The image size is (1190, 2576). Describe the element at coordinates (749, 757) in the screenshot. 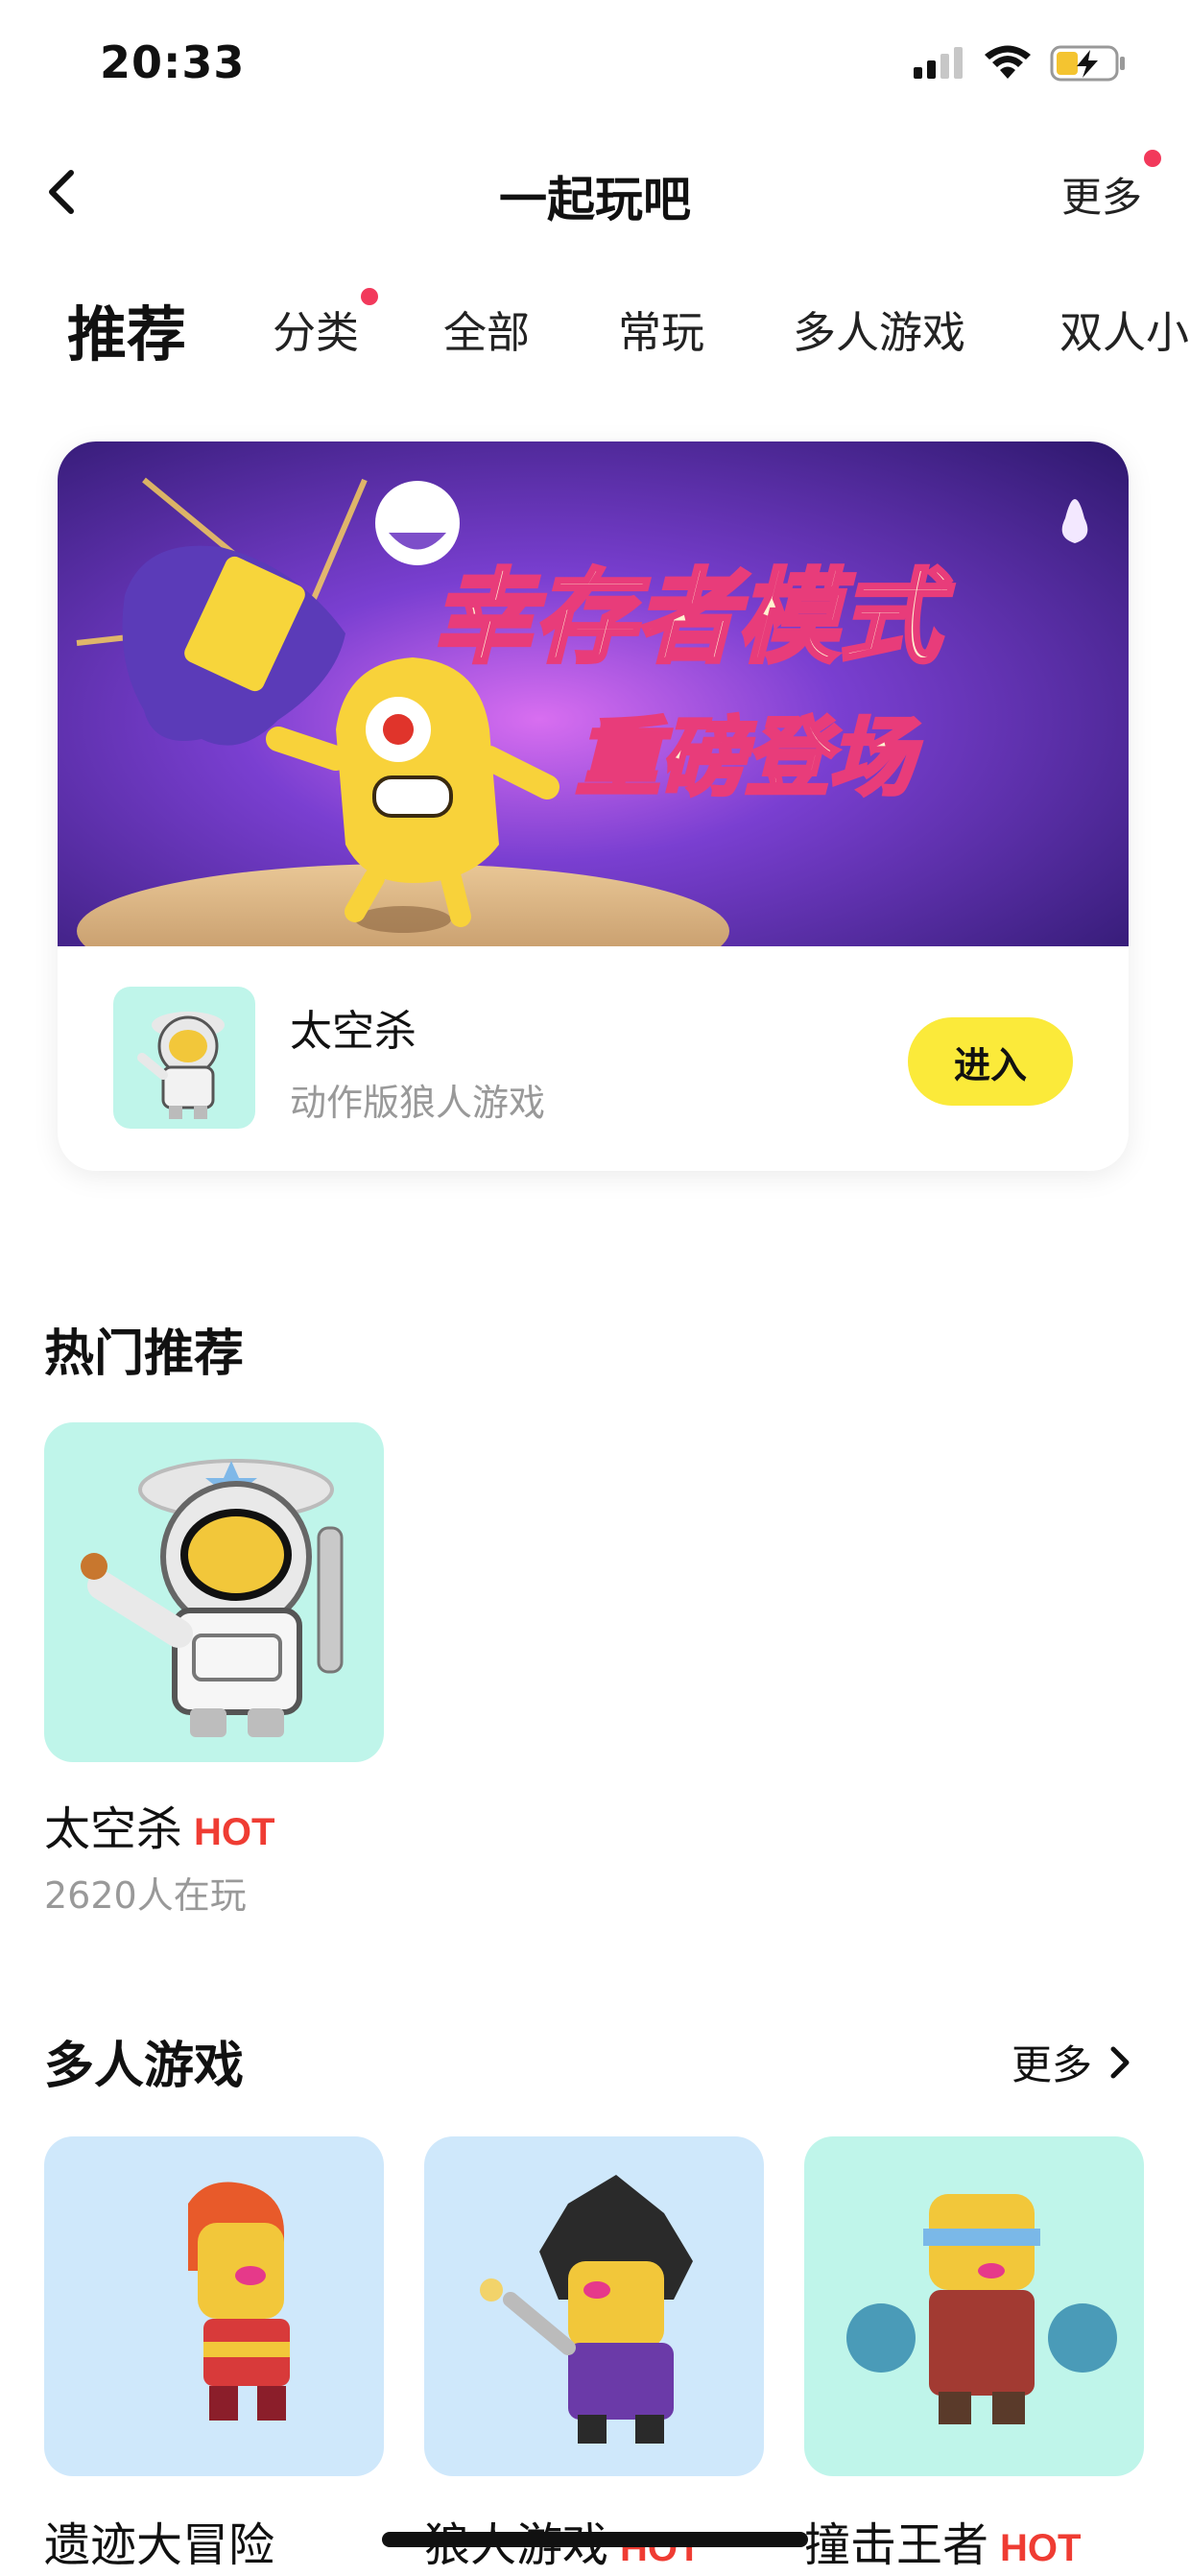

I see `banner-headline-2: 重磅登场` at that location.